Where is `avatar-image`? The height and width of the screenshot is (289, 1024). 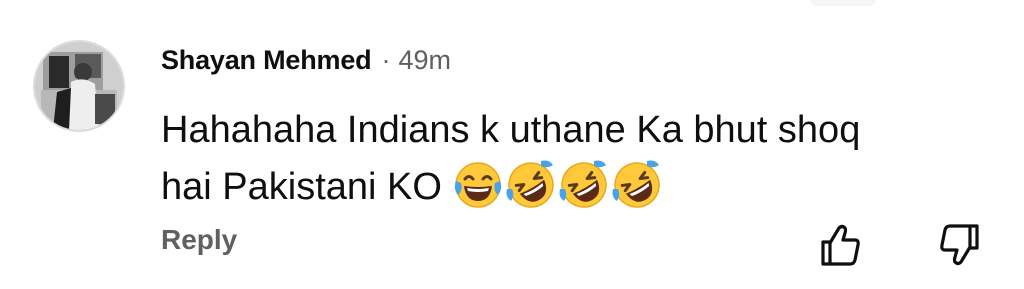 avatar-image is located at coordinates (79, 86).